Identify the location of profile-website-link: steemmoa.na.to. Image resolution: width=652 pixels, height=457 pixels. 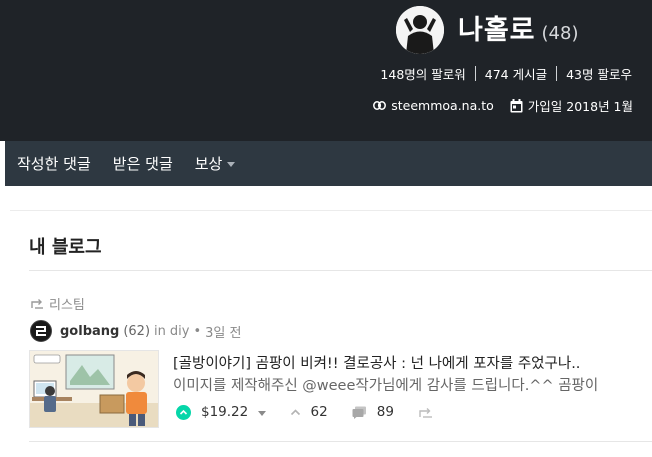
(442, 105).